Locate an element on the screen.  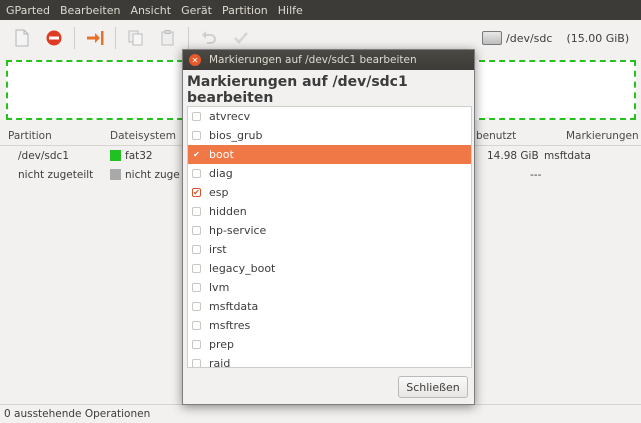
flag-label: hp-service is located at coordinates (238, 230).